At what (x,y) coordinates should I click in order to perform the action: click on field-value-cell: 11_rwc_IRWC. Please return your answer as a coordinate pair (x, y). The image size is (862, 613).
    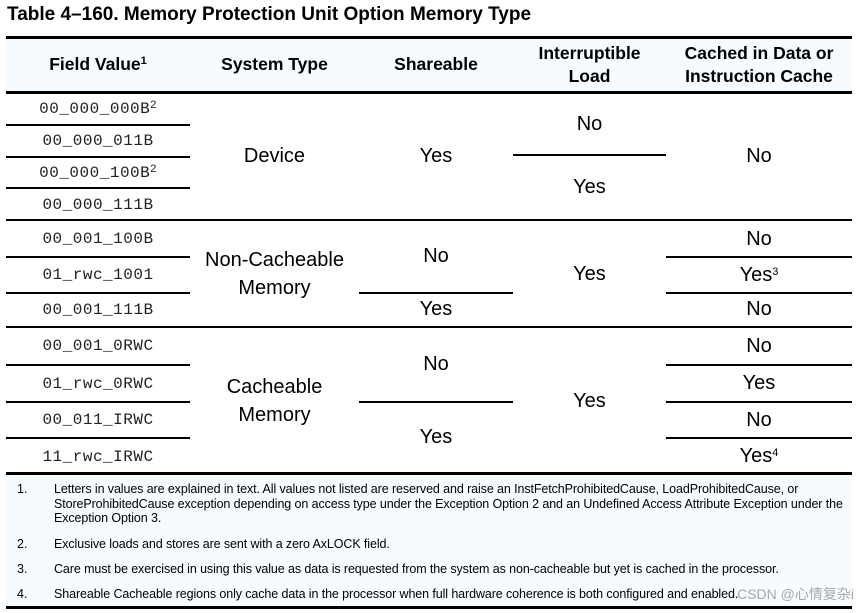
    Looking at the image, I should click on (98, 456).